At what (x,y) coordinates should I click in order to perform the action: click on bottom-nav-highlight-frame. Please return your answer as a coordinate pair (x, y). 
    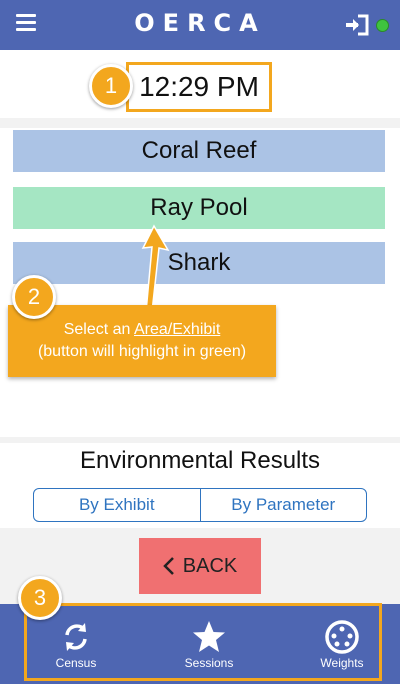
    Looking at the image, I should click on (203, 642).